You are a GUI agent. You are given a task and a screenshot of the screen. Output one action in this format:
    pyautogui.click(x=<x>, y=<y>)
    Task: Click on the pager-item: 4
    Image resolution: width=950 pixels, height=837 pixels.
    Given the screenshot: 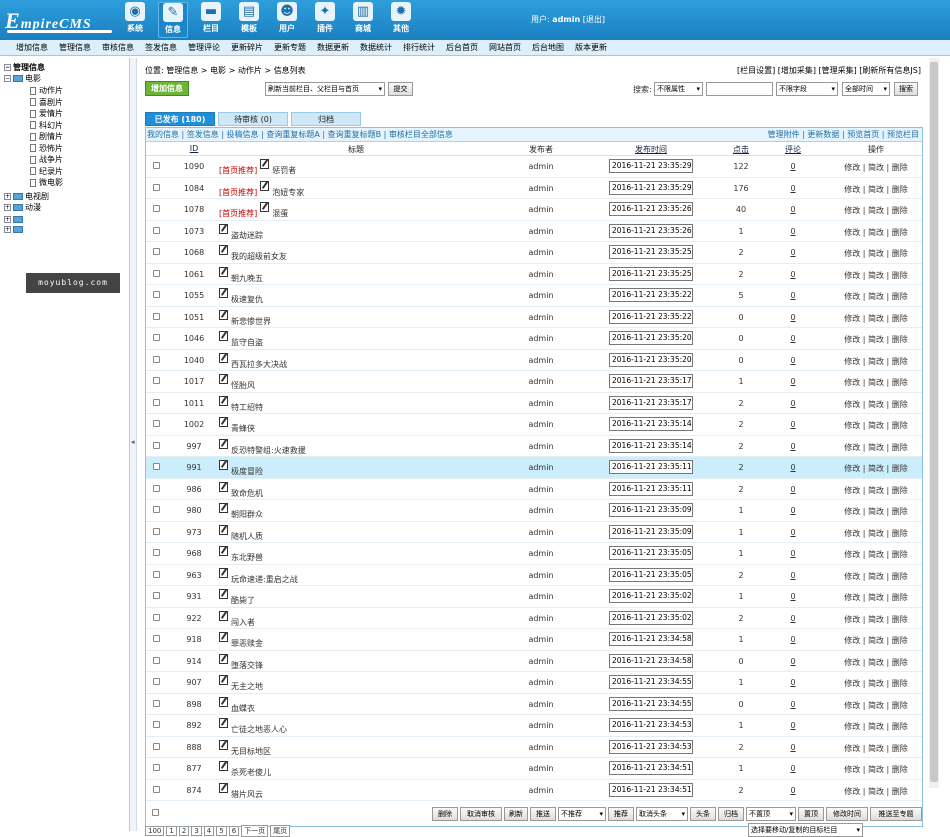 What is the action you would take?
    pyautogui.click(x=209, y=831)
    